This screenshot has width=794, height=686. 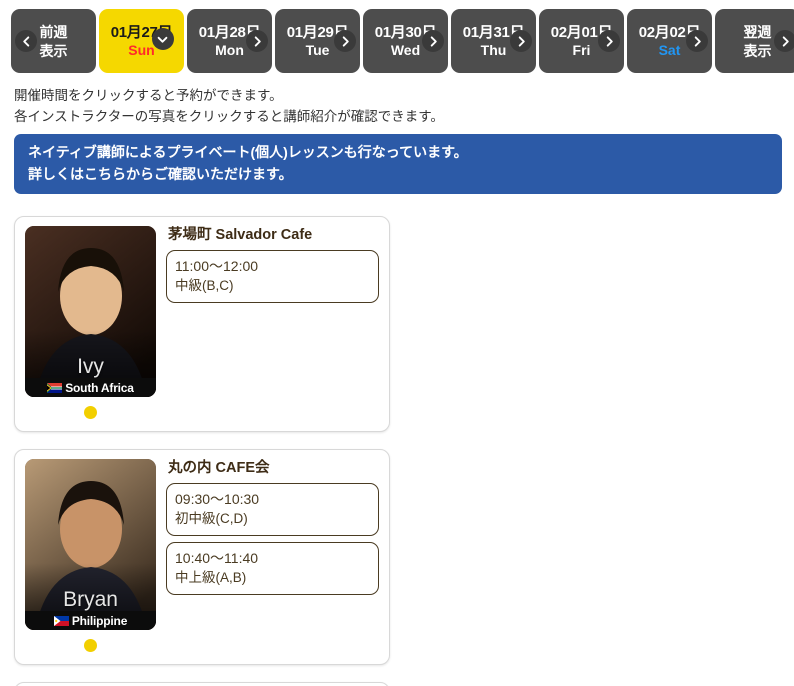 What do you see at coordinates (272, 277) in the screenshot?
I see `lesson-slot: 11:00〜12:00 中級(B,C)` at bounding box center [272, 277].